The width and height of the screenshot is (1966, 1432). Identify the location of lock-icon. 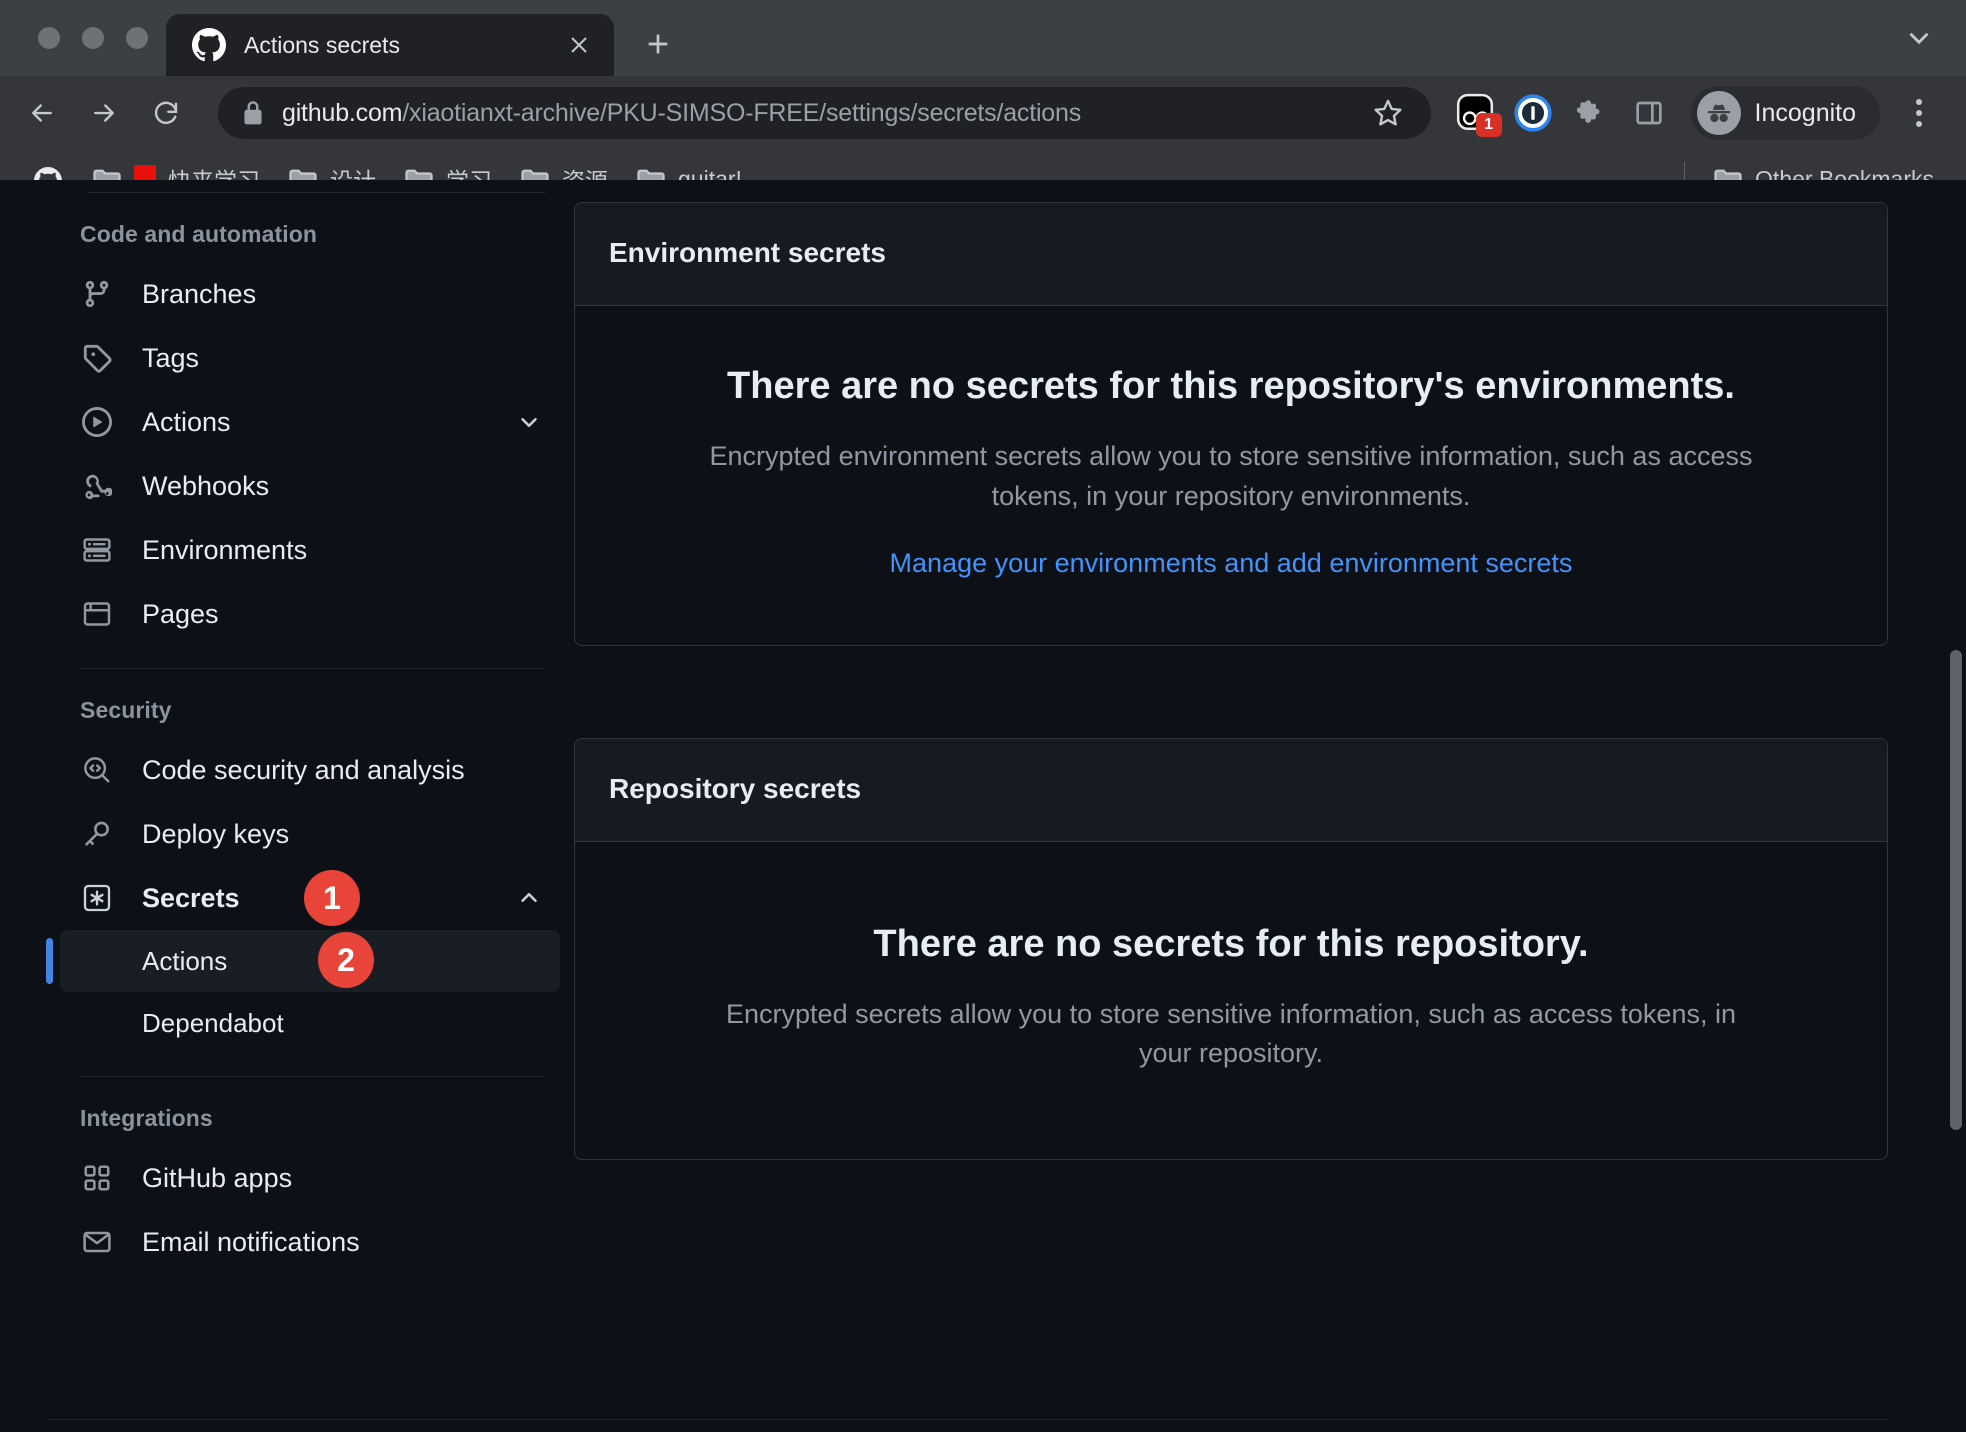
(253, 113).